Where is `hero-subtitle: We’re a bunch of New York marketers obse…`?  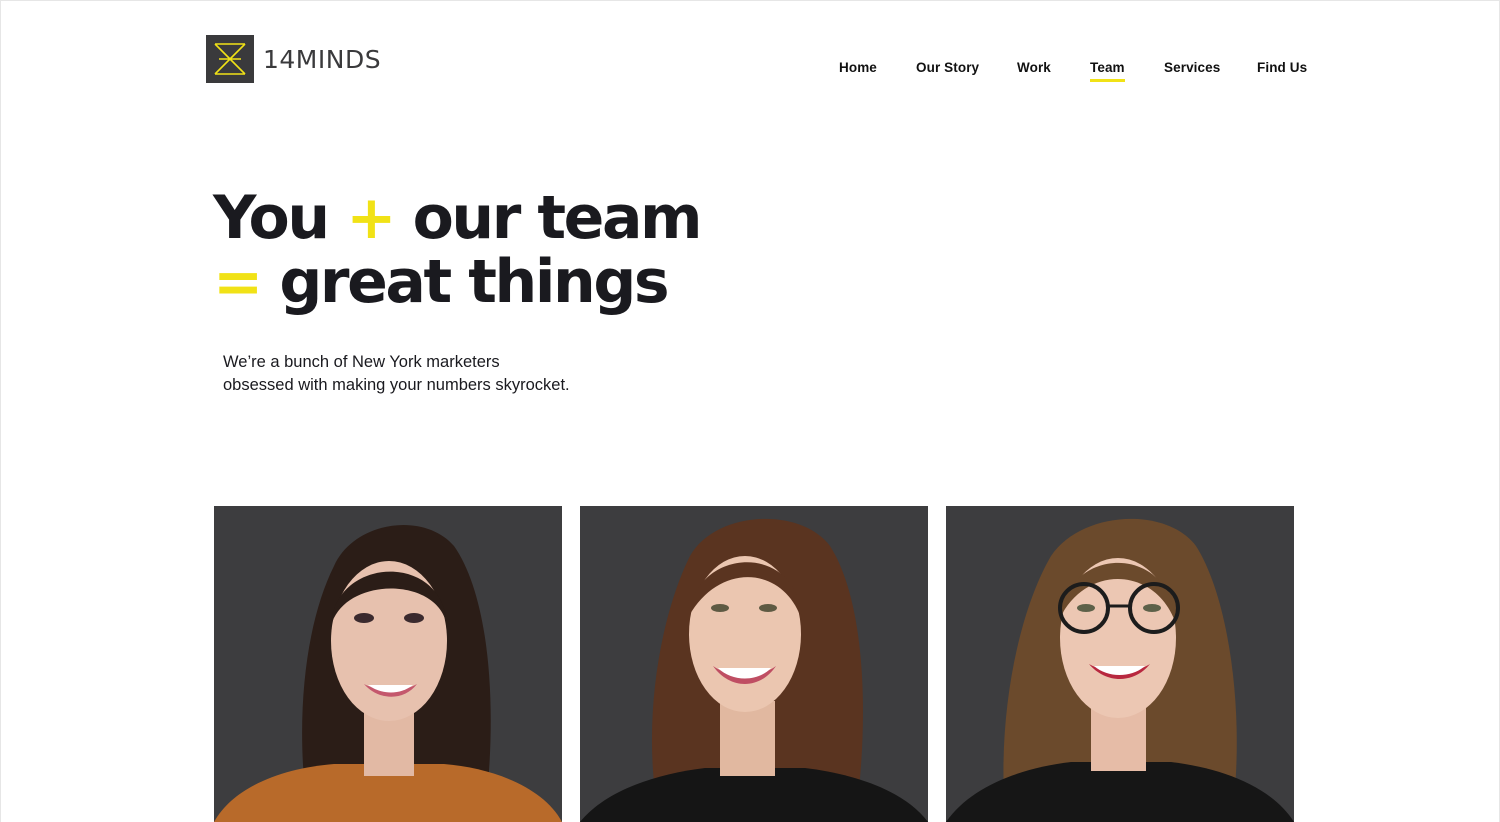
hero-subtitle: We’re a bunch of New York marketers obse… is located at coordinates (396, 374).